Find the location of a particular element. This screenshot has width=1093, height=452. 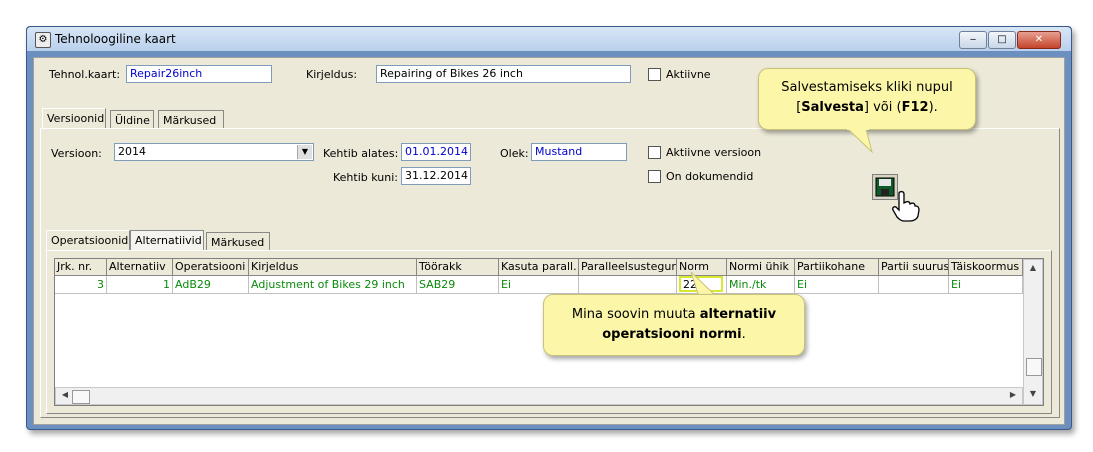

cell-operation: AdB29 is located at coordinates (211, 285).